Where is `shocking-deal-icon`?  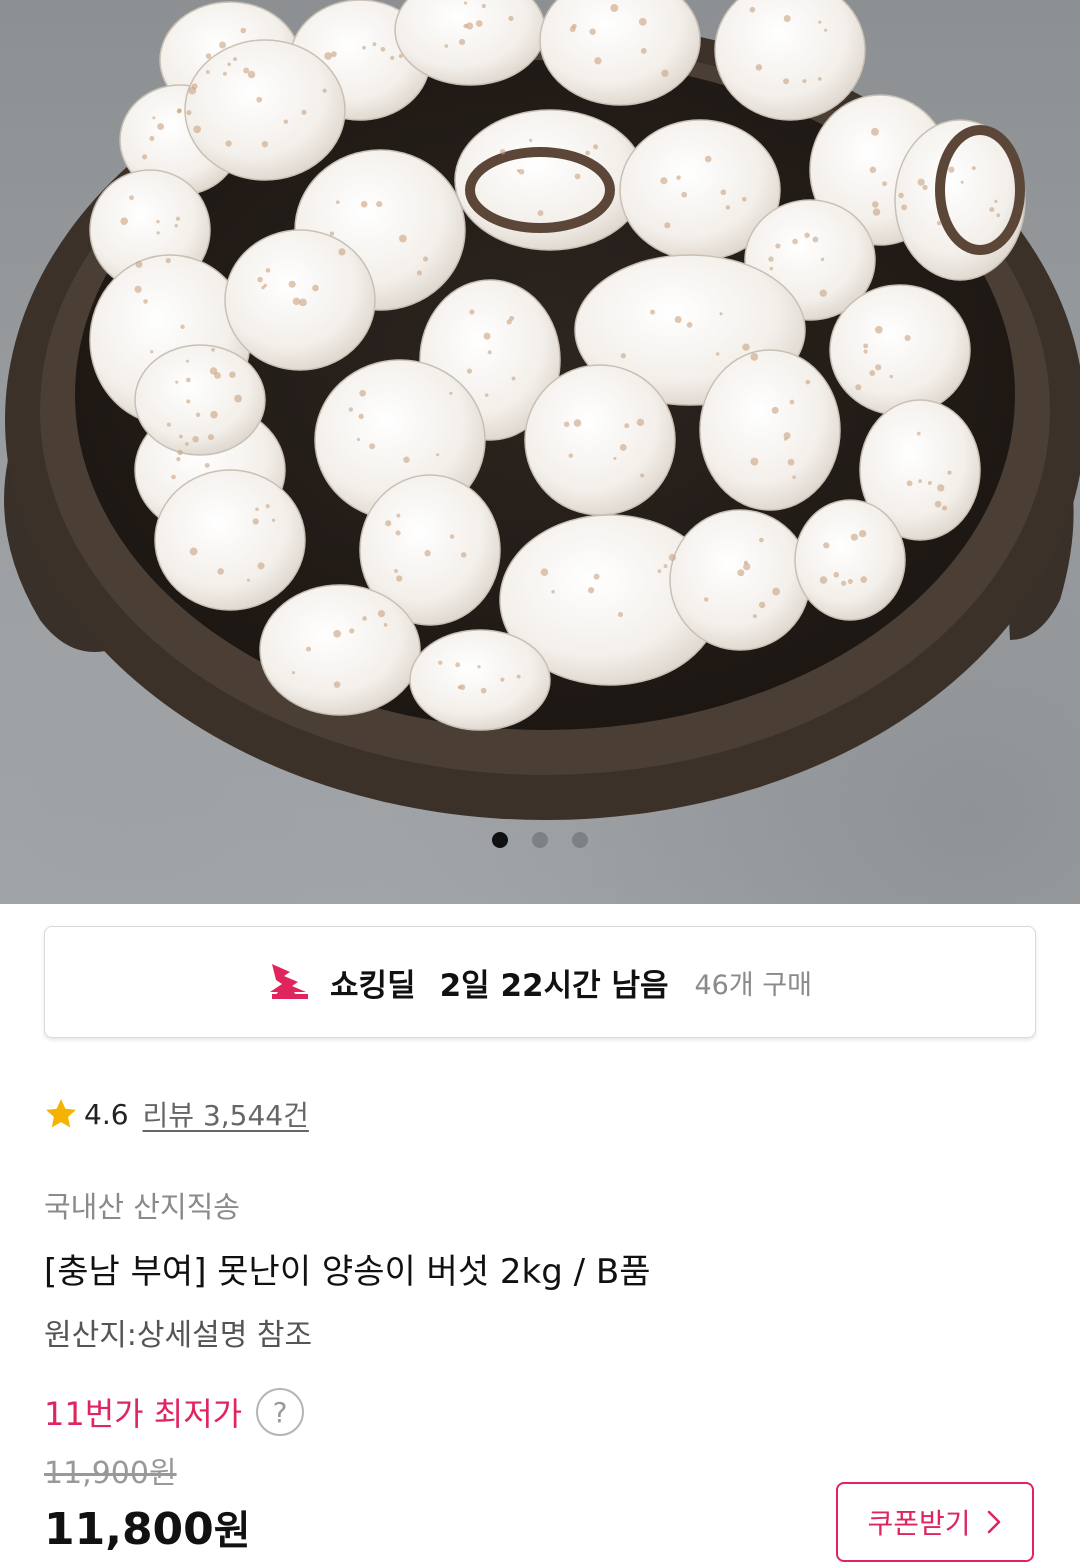
shocking-deal-icon is located at coordinates (289, 981).